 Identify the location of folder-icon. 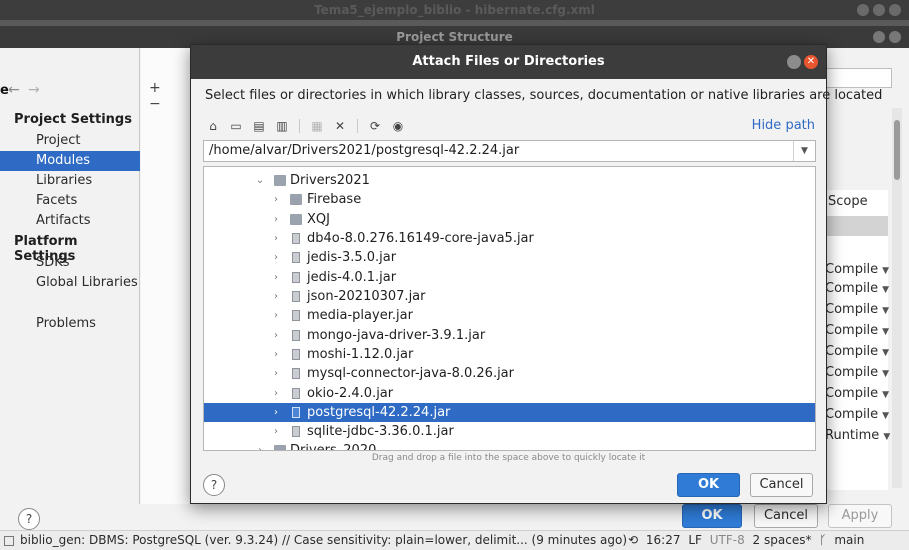
(280, 447).